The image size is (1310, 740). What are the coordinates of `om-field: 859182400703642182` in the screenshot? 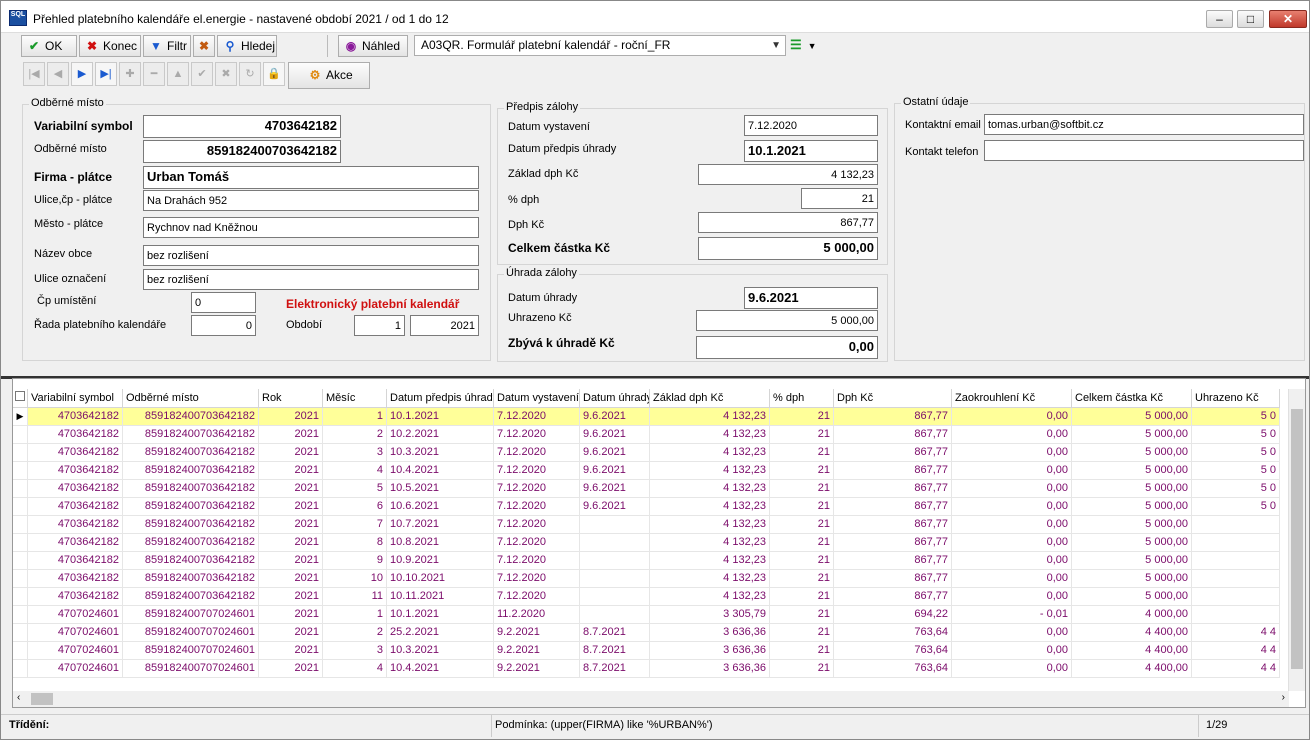 It's located at (242, 151).